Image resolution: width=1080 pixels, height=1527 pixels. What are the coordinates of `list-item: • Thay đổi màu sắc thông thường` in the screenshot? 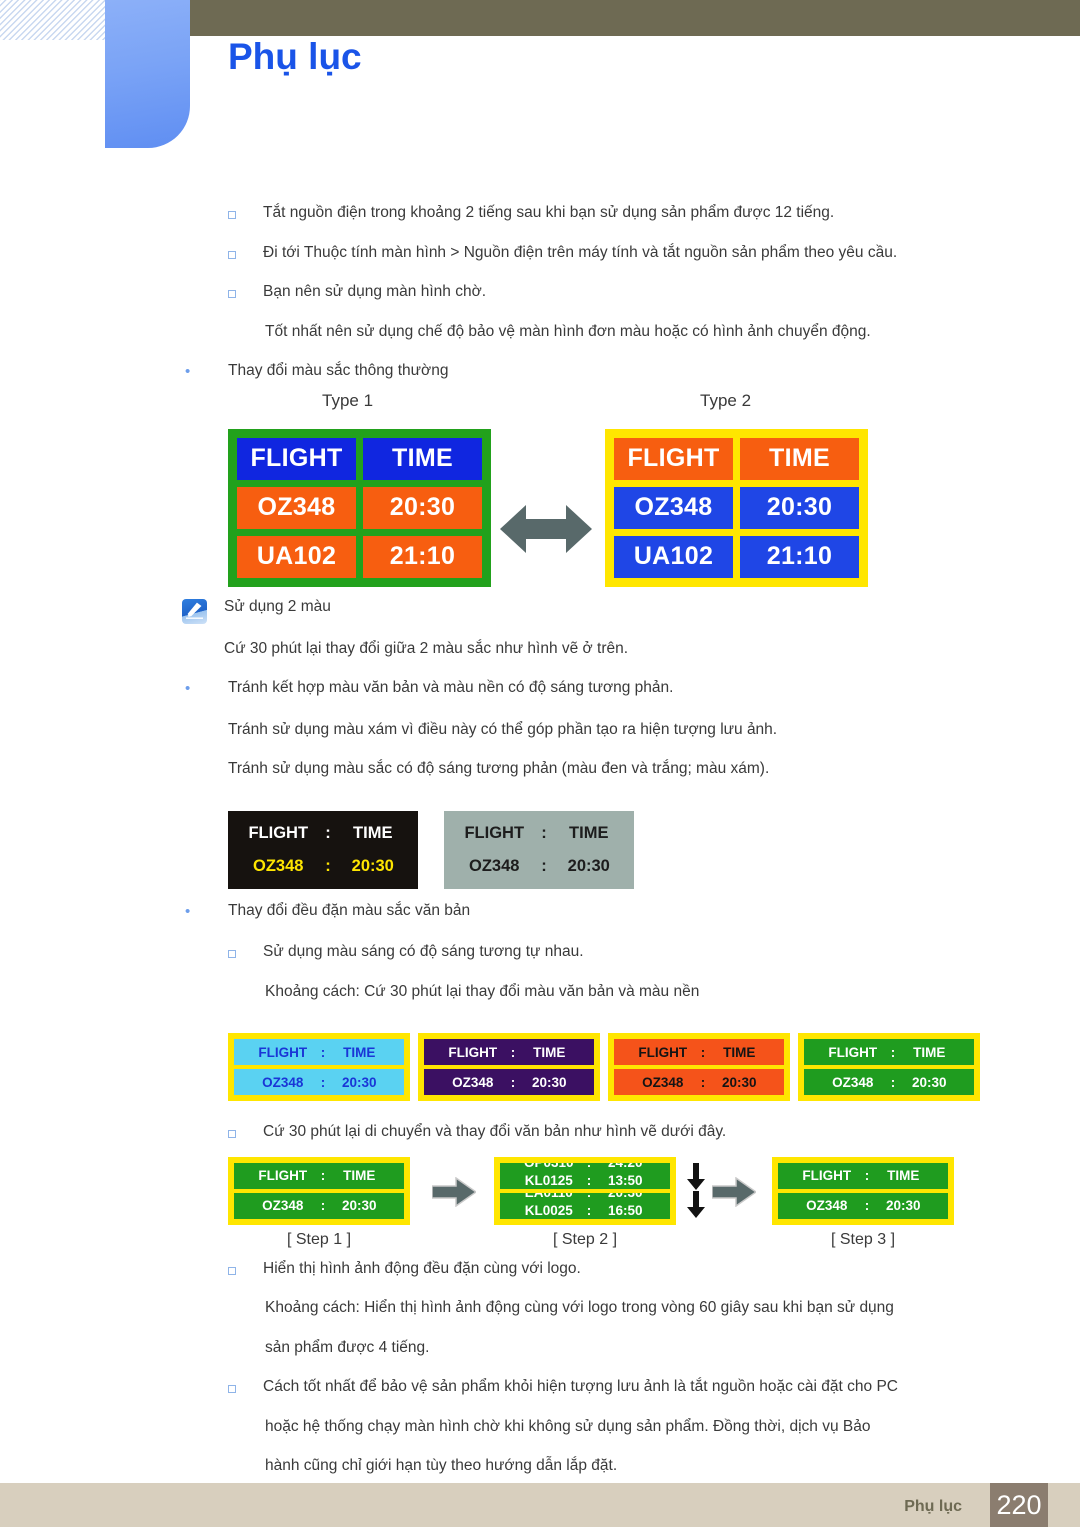 It's located at (632, 372).